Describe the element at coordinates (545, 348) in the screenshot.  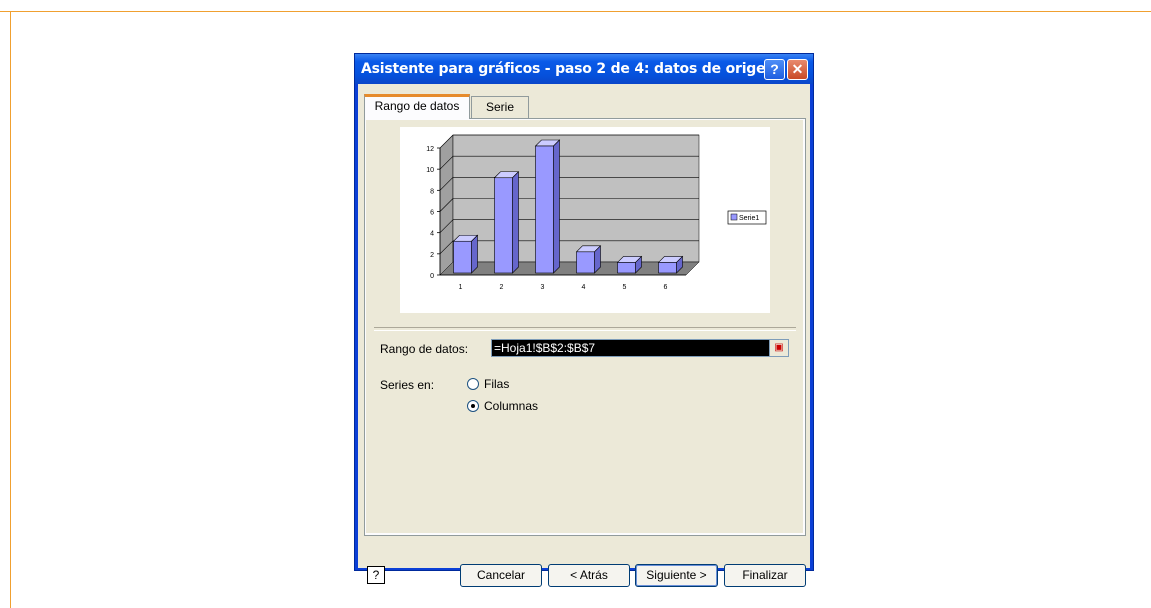
I see `range-input-value: =Hoja1!$B$2:$B$7` at that location.